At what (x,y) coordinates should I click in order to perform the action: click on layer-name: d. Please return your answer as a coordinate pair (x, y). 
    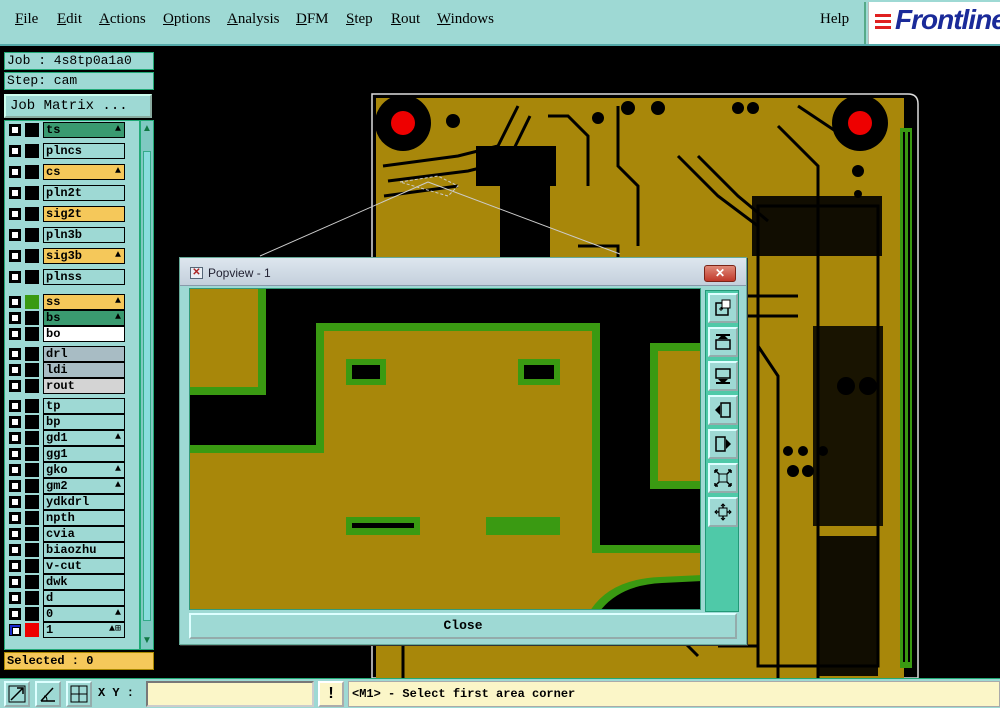
    Looking at the image, I should click on (84, 598).